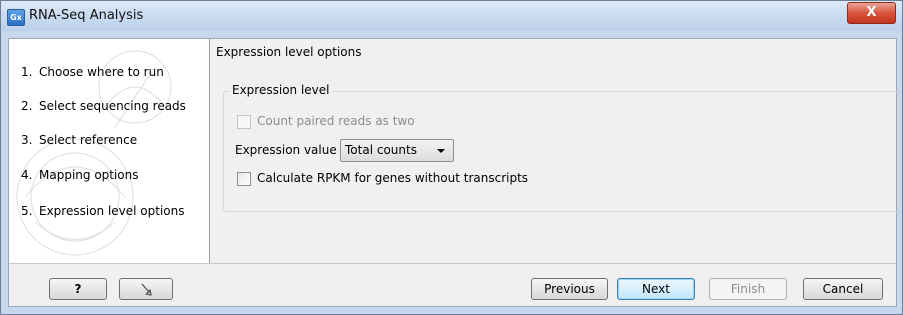 The image size is (903, 315). I want to click on button-bar: ? Previous Next Finish Cancel, so click(452, 284).